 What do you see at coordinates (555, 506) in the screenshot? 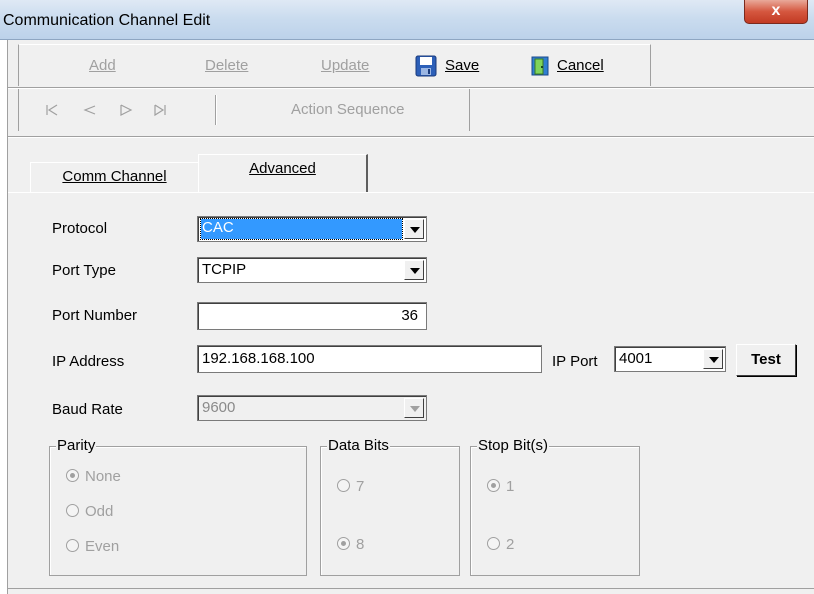
I see `stop-bits-group: Stop Bit(s) 1 2` at bounding box center [555, 506].